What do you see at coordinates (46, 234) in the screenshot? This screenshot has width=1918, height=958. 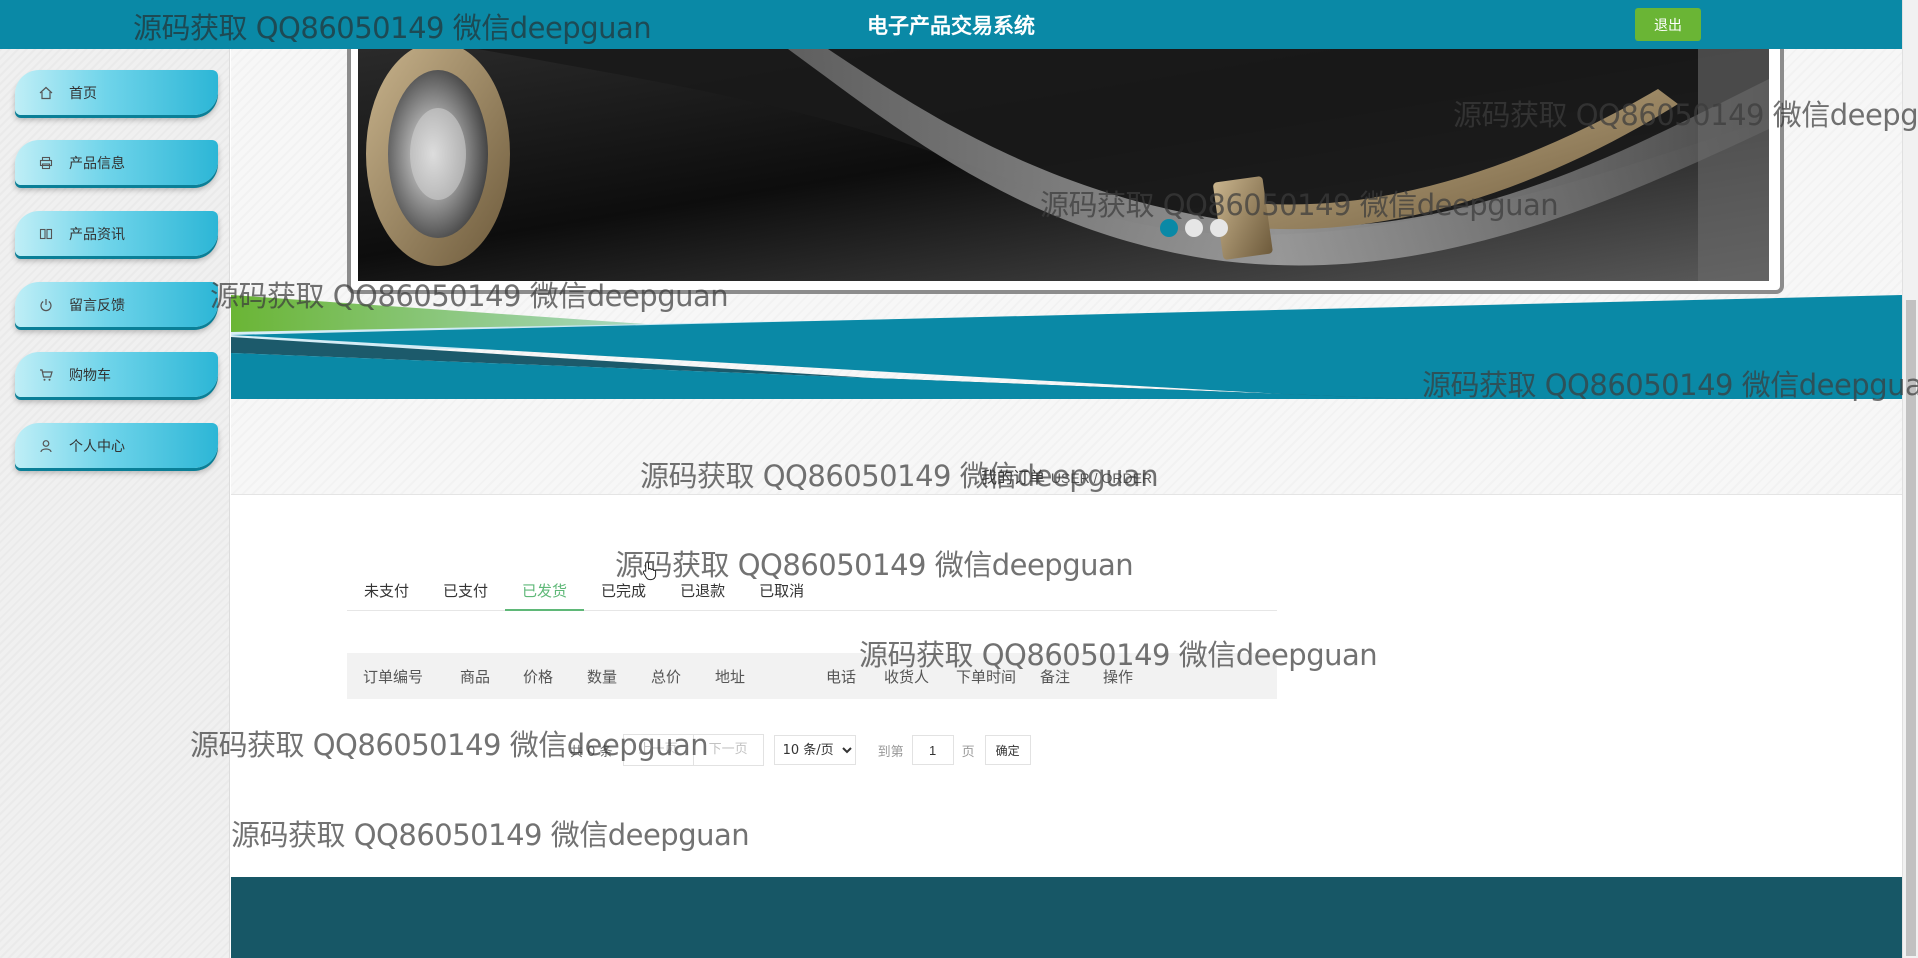 I see `book-icon` at bounding box center [46, 234].